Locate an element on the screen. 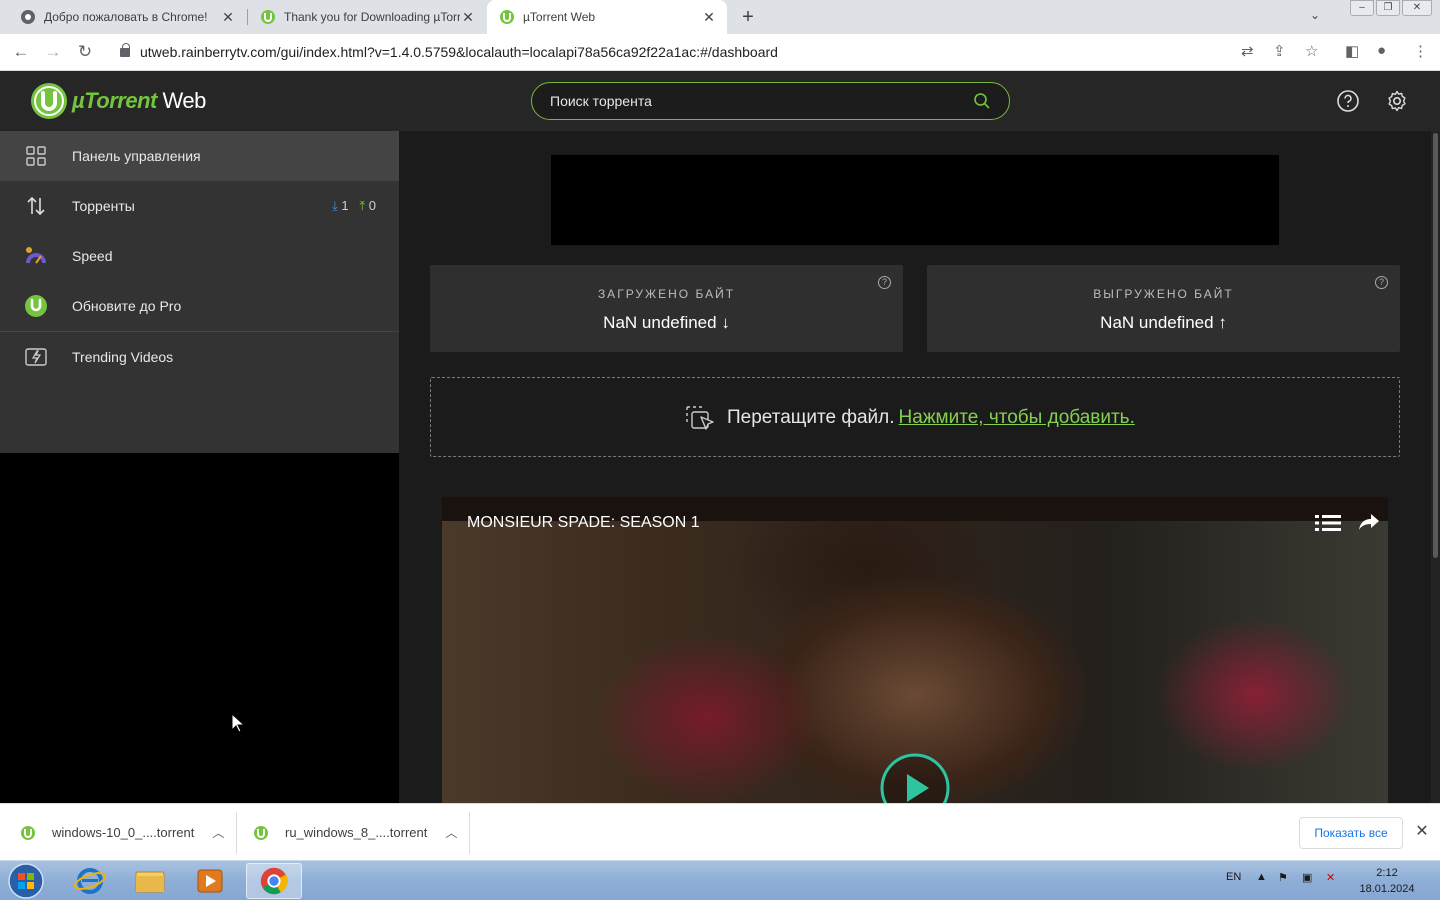 The width and height of the screenshot is (1440, 900). logo-wordmark: µTorrent Web is located at coordinates (139, 100).